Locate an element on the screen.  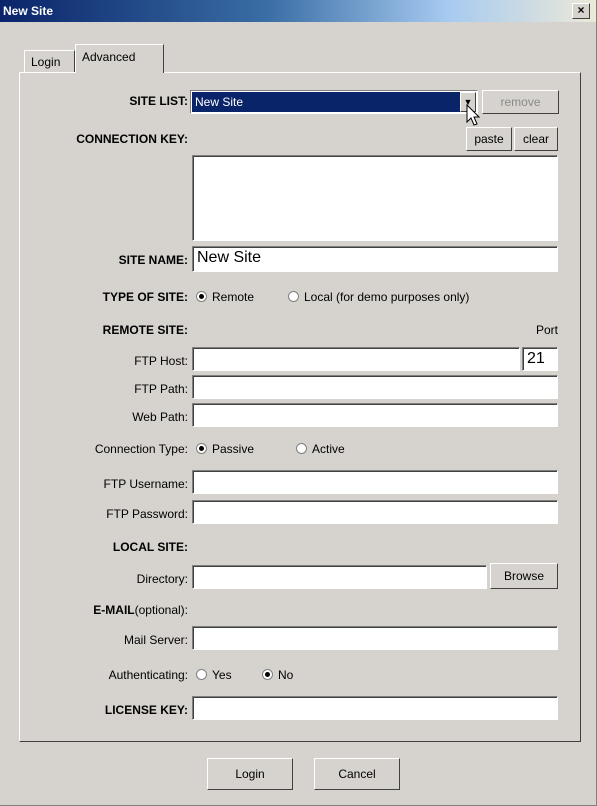
clear-button: clear is located at coordinates (536, 139).